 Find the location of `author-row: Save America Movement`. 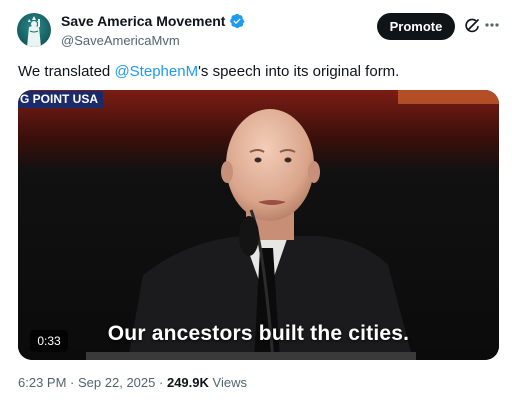

author-row: Save America Movement is located at coordinates (153, 21).